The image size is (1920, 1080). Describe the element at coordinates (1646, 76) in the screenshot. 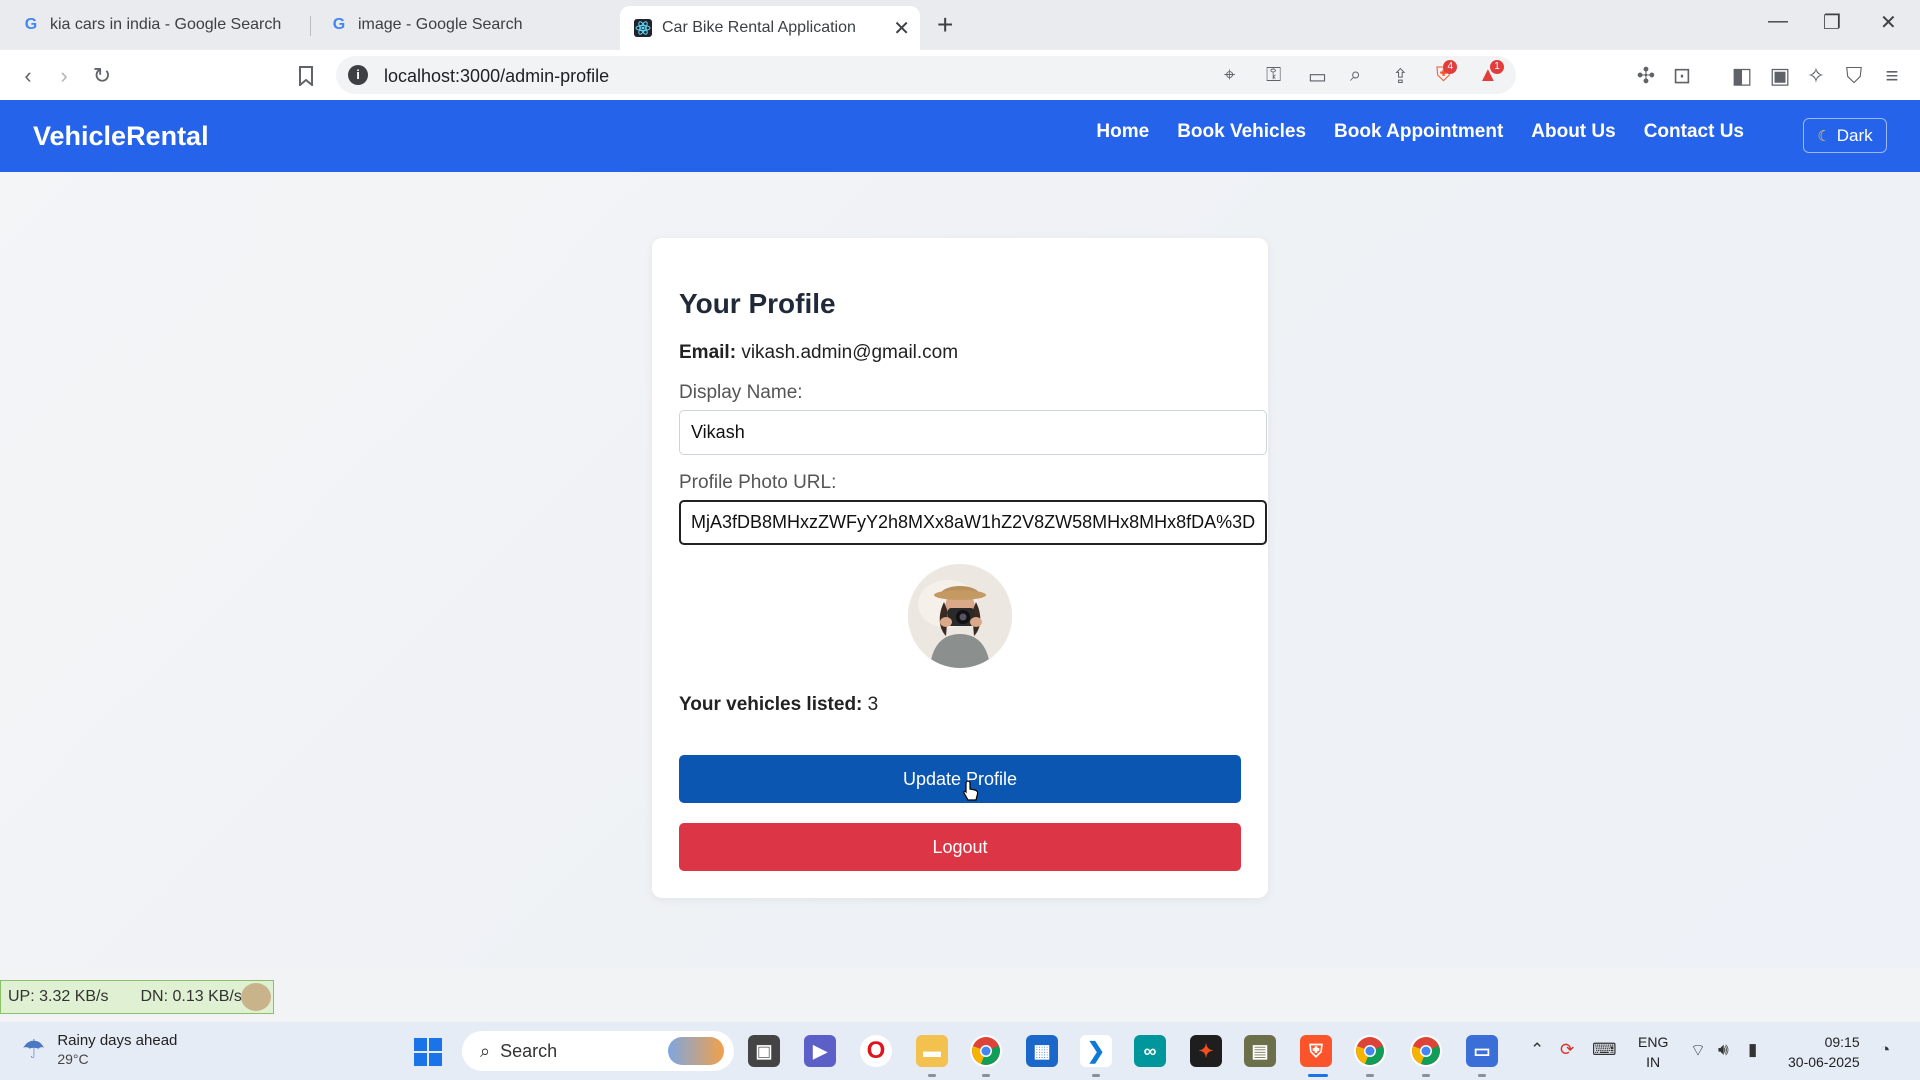

I see `extensions-icon: ✣` at that location.